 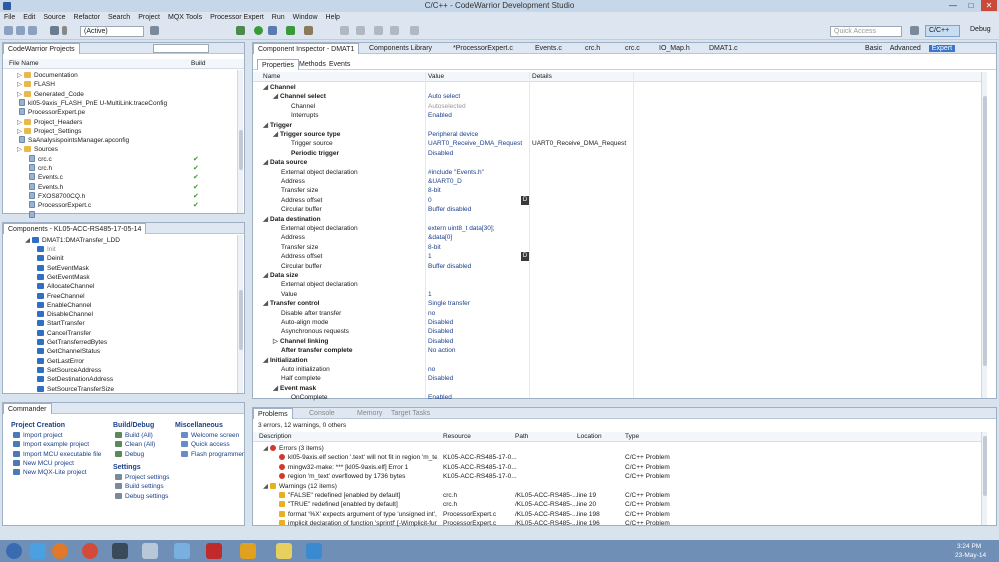 What do you see at coordinates (434, 190) in the screenshot?
I see `property-value: 8-bit` at bounding box center [434, 190].